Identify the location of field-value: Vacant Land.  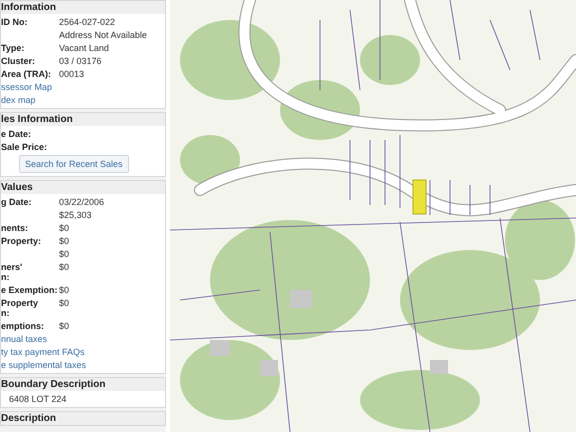
(84, 48).